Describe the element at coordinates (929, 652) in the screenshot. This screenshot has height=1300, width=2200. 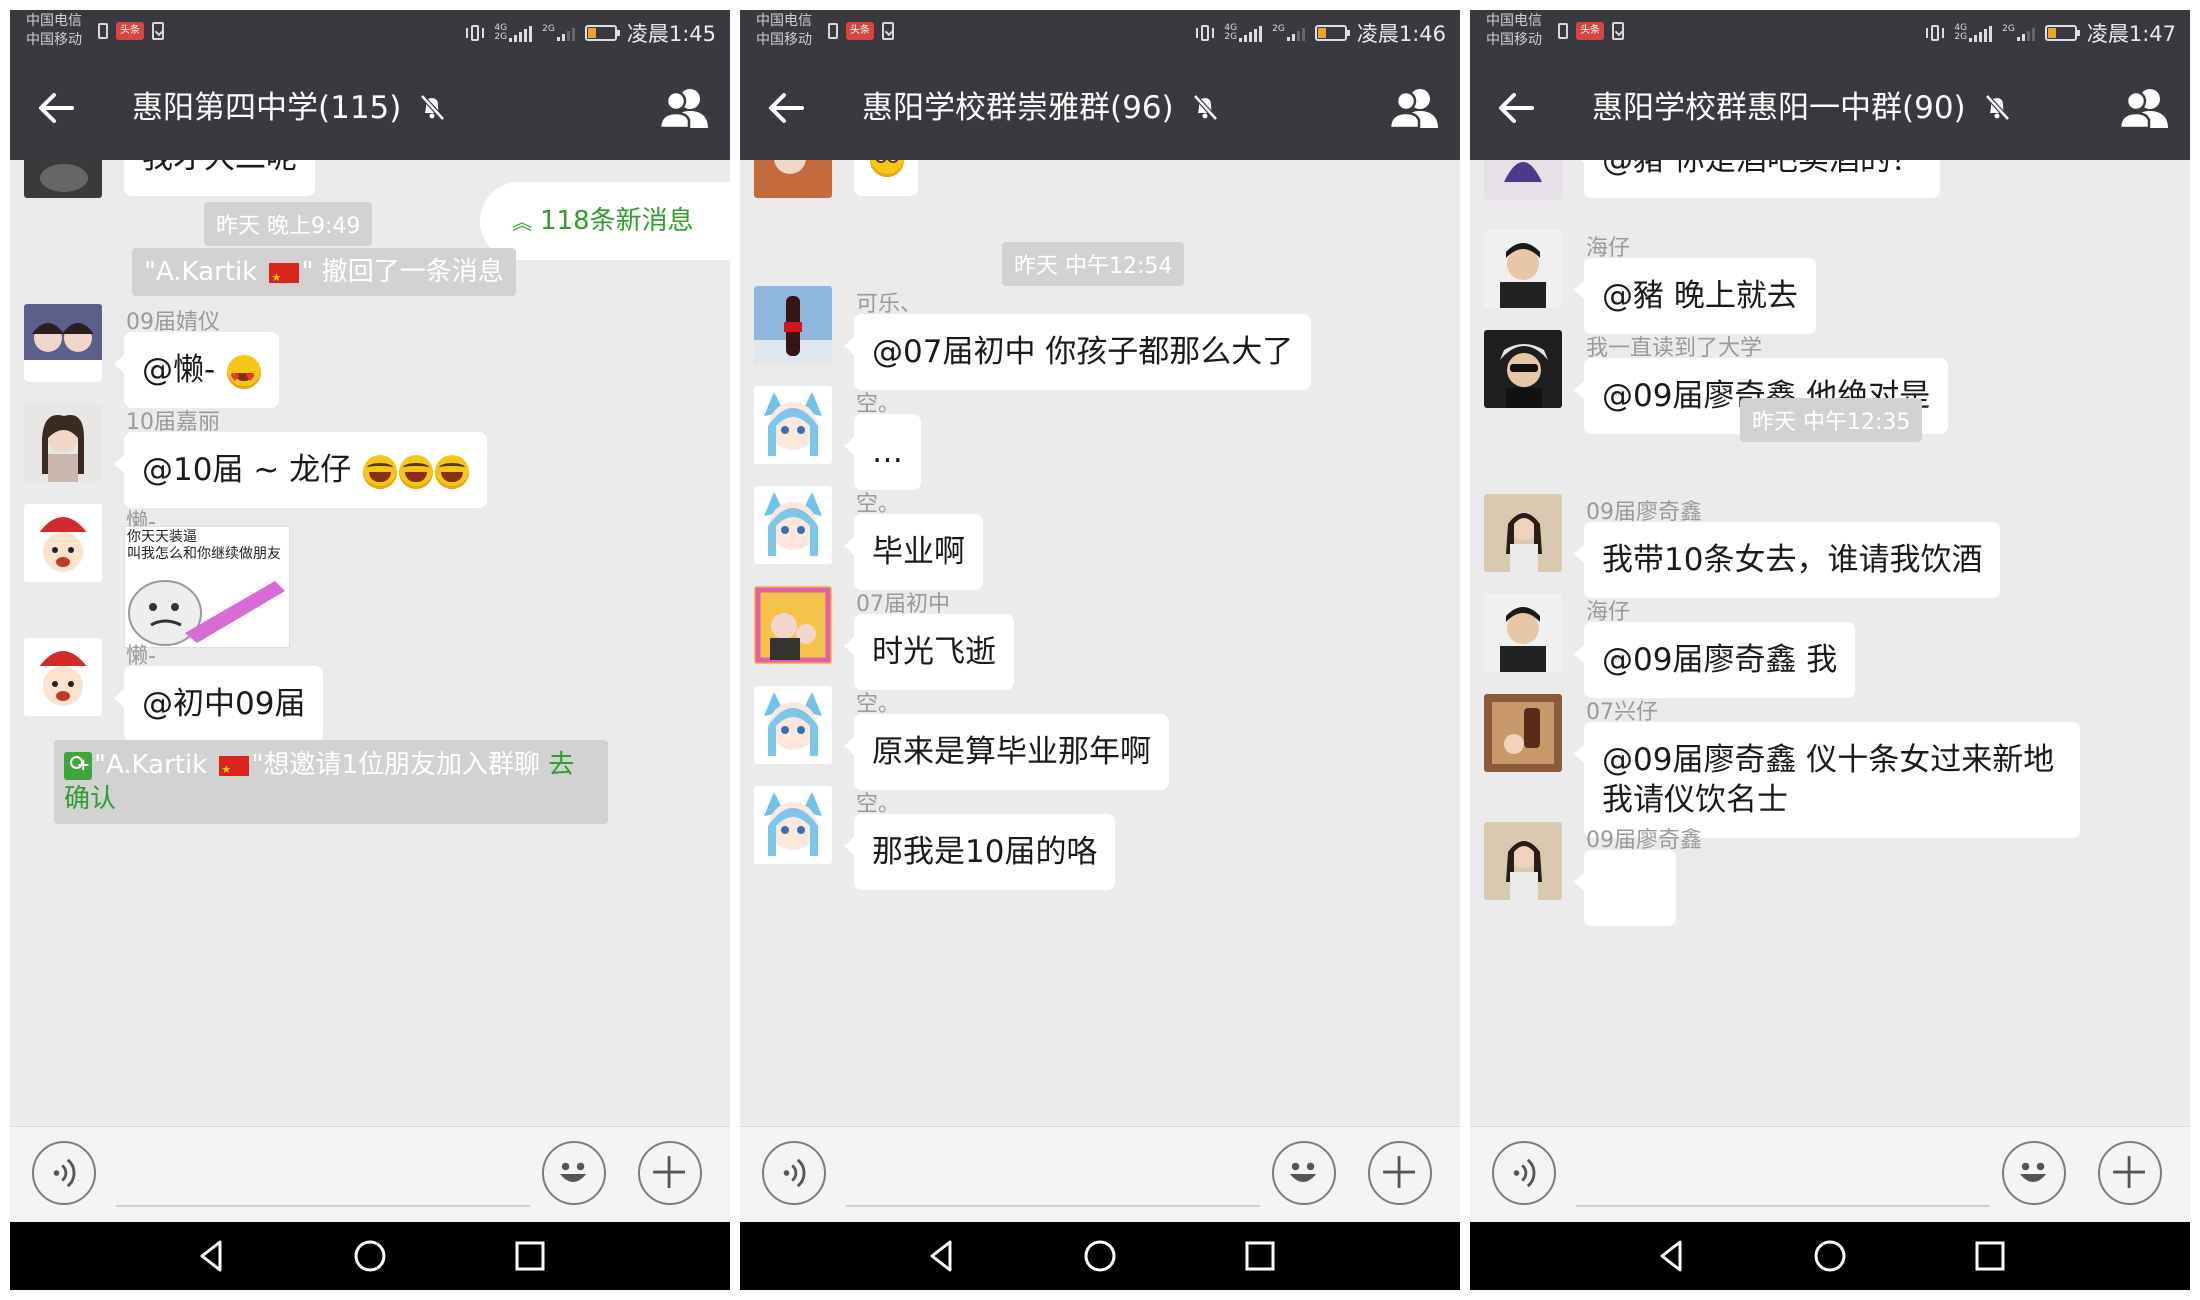
I see `message-bubble: 时光飞逝` at that location.